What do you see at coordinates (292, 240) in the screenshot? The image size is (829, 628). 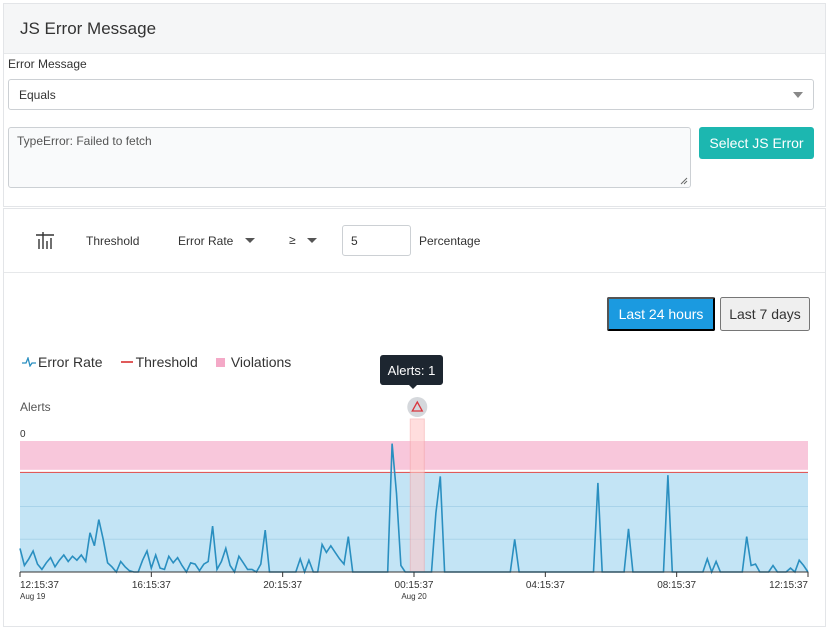 I see `comparison-select: ≥` at bounding box center [292, 240].